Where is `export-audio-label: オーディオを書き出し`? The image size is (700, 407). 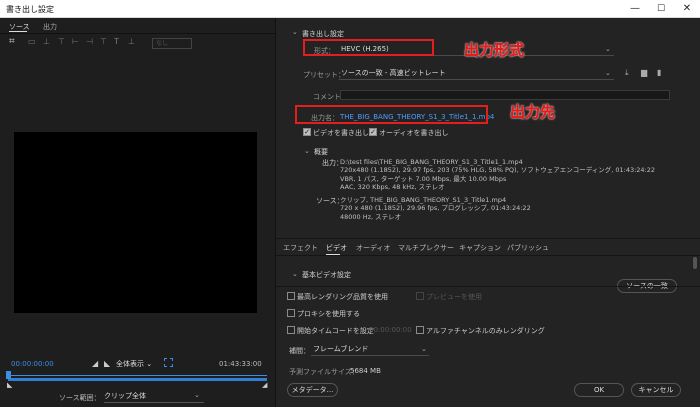
export-audio-label: オーディオを書き出し is located at coordinates (414, 133).